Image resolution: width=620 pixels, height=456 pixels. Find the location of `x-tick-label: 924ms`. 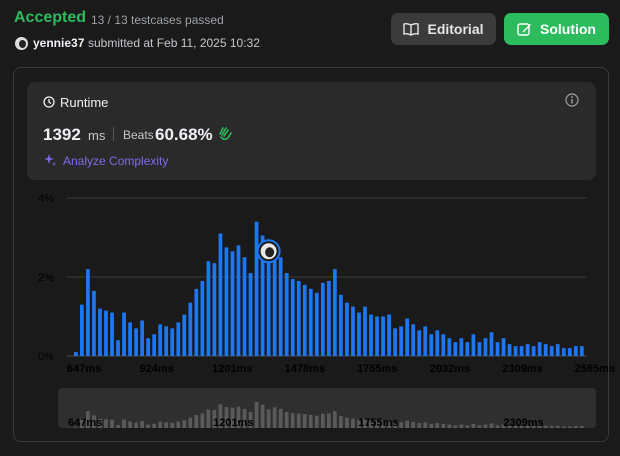

x-tick-label: 924ms is located at coordinates (157, 369).